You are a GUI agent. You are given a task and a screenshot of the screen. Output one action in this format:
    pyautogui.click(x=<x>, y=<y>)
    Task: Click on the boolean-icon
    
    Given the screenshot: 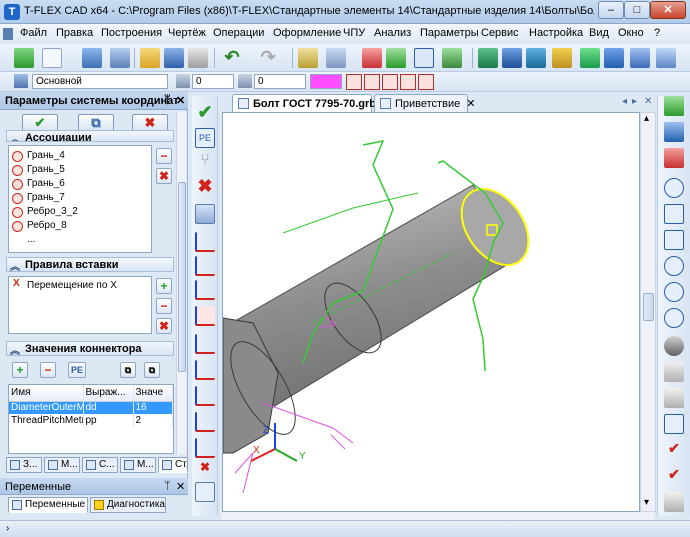 What is the action you would take?
    pyautogui.click(x=562, y=58)
    